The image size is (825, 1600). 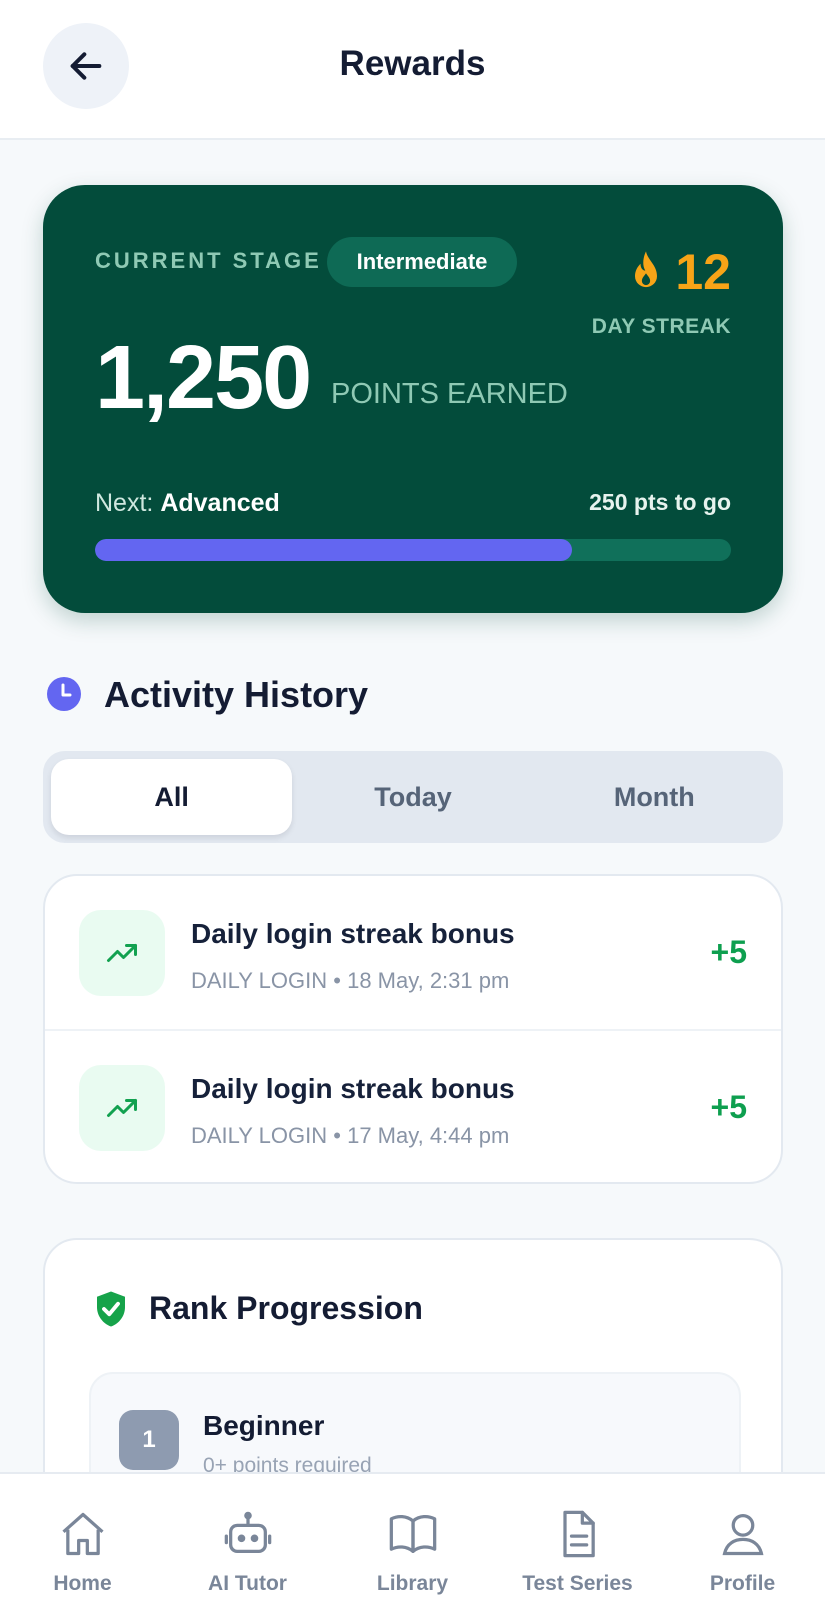 What do you see at coordinates (742, 1534) in the screenshot?
I see `user-icon` at bounding box center [742, 1534].